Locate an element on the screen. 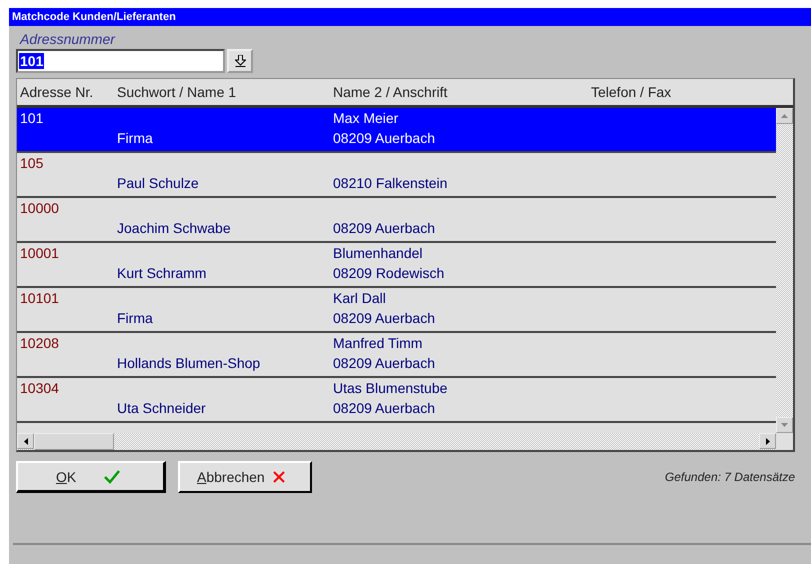 The height and width of the screenshot is (564, 811). table-cell-text: Paul Schulze is located at coordinates (158, 183).